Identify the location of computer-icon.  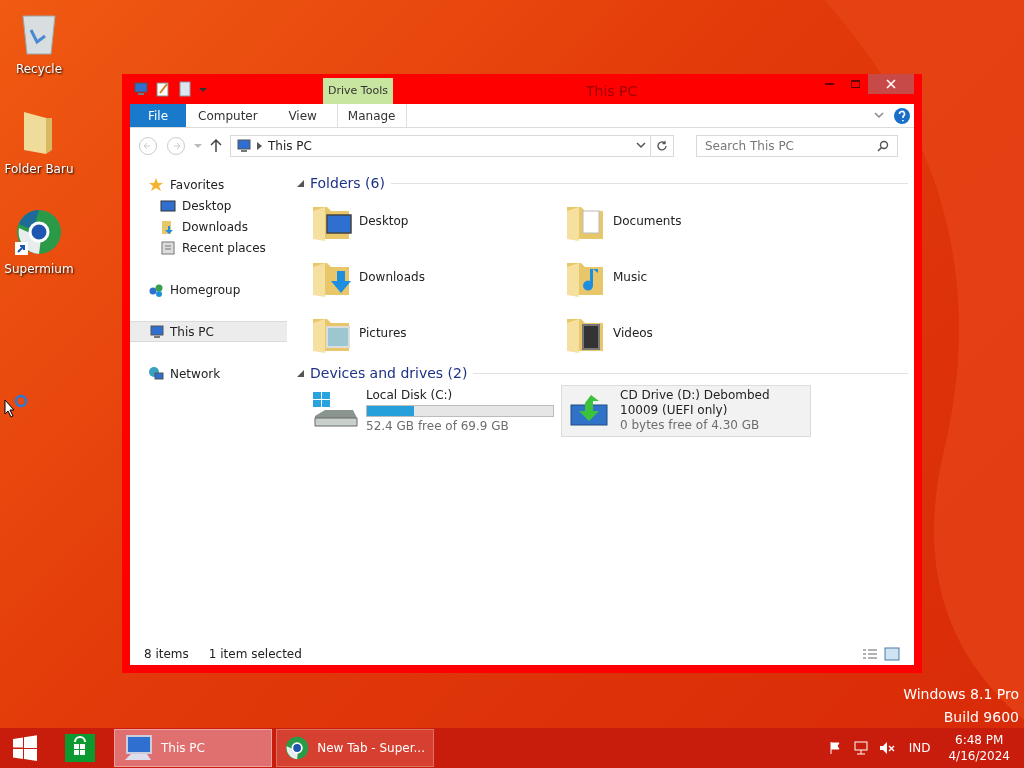
(138, 748).